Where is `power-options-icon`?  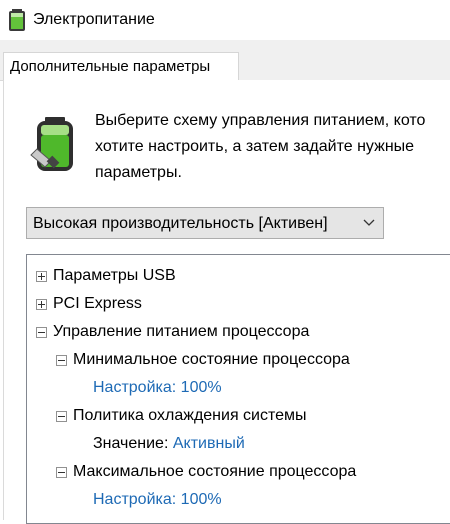 power-options-icon is located at coordinates (17, 20).